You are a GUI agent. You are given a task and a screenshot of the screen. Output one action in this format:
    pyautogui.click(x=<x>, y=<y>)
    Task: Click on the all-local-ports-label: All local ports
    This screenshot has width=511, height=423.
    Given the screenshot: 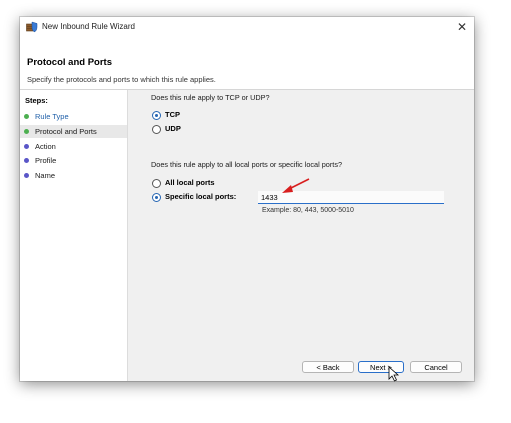 What is the action you would take?
    pyautogui.click(x=190, y=182)
    